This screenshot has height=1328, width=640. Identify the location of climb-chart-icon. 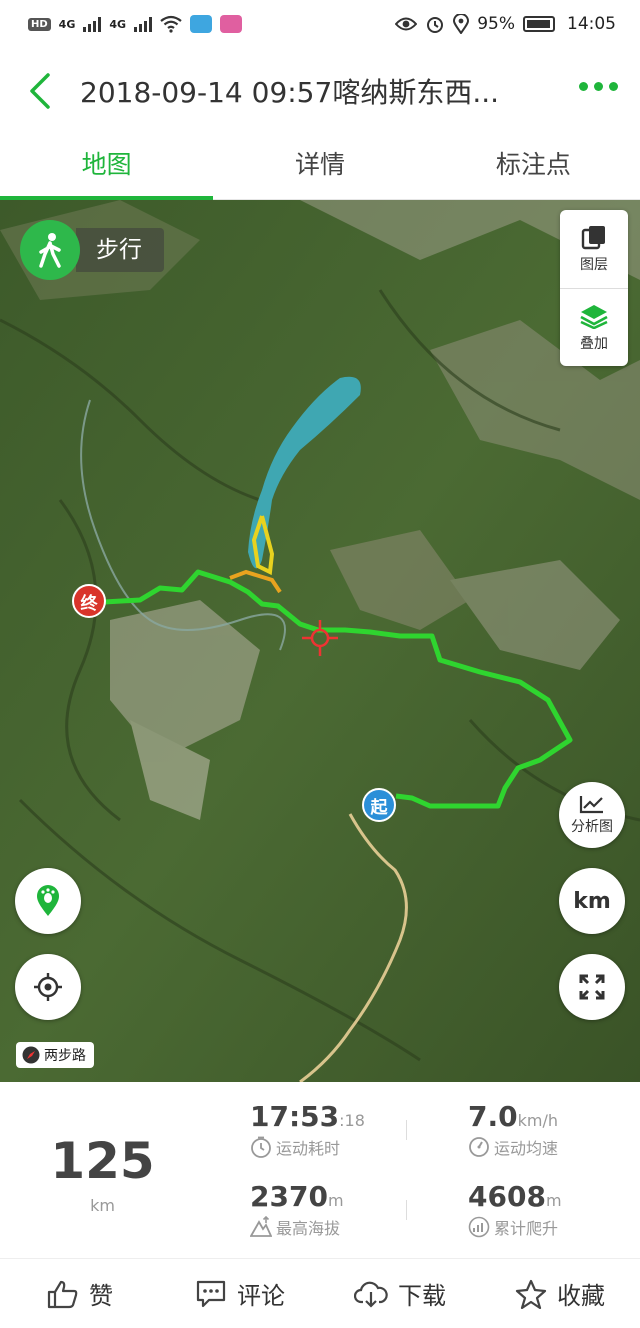
(479, 1227).